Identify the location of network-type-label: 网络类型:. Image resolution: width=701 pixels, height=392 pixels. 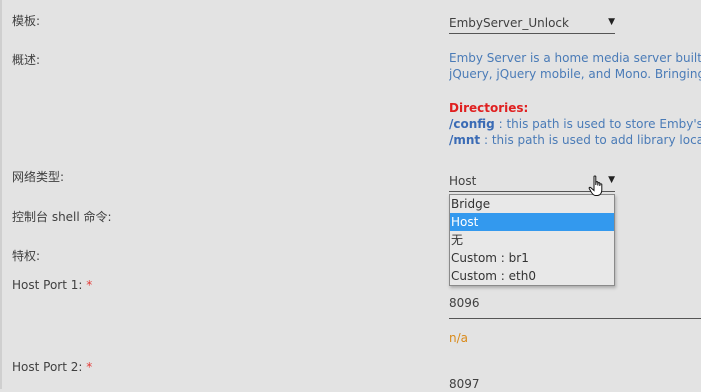
(38, 177).